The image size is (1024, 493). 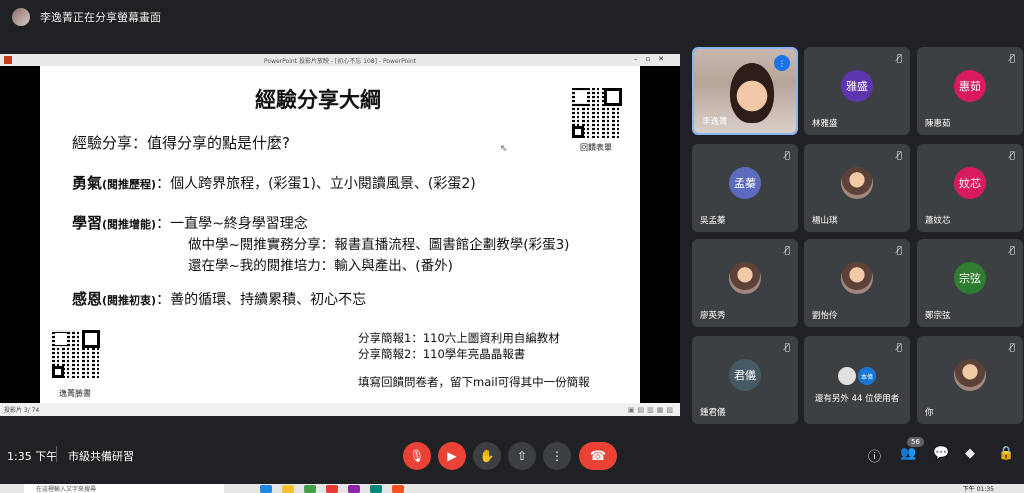 I want to click on mouse-cursor-icon: ⇖, so click(x=504, y=149).